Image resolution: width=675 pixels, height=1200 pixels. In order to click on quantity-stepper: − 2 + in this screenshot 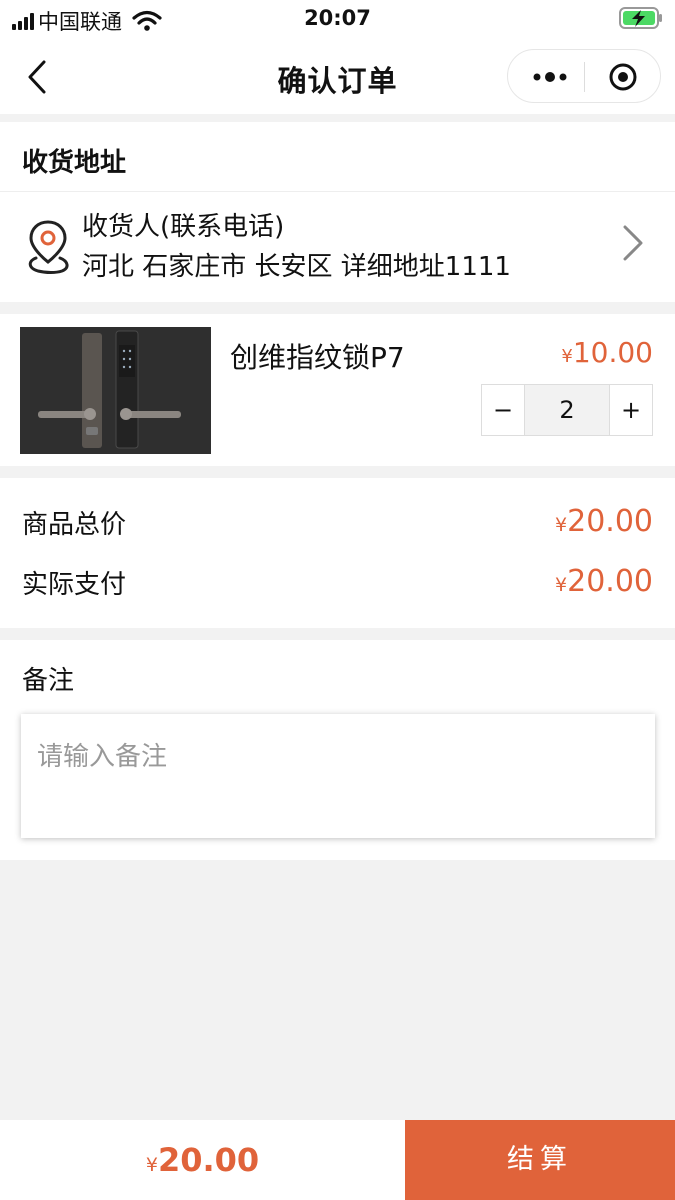, I will do `click(567, 410)`.